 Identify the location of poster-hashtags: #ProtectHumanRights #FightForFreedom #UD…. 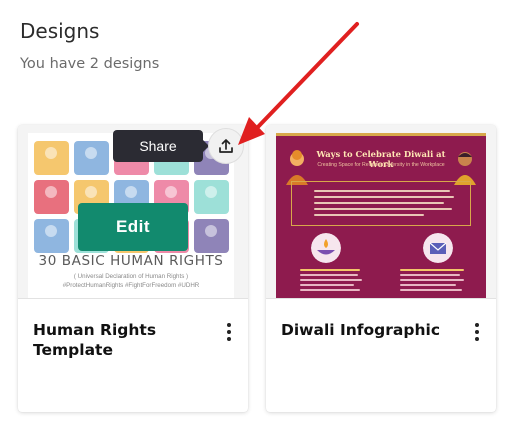
(131, 285).